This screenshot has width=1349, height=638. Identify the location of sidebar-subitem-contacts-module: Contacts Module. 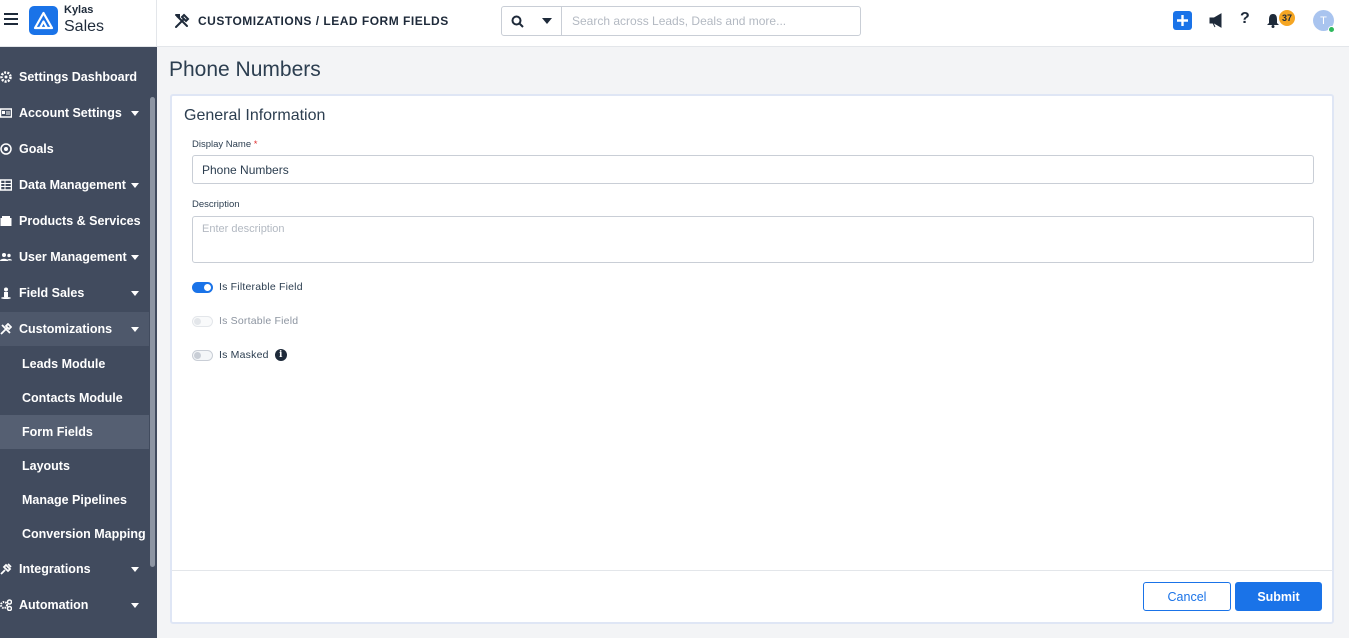
(74, 398).